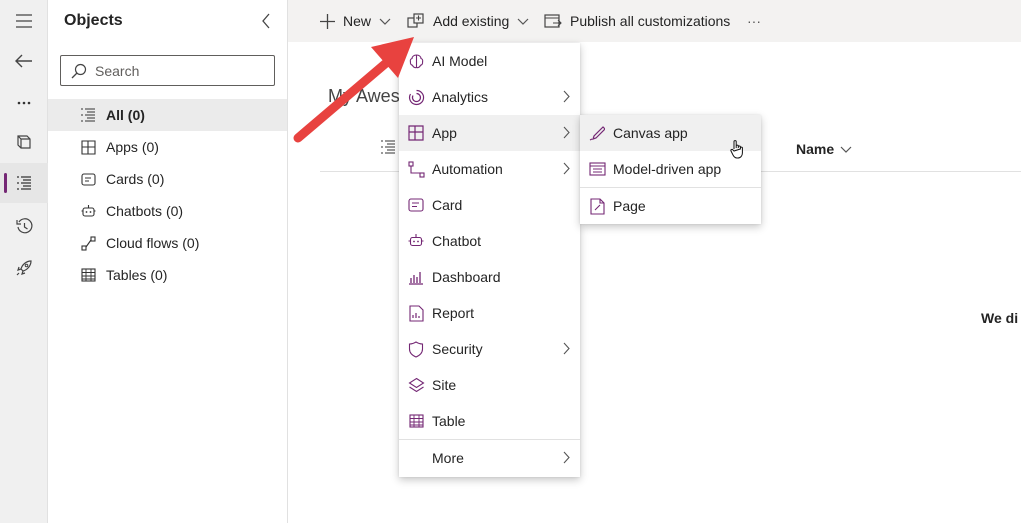 The width and height of the screenshot is (1021, 523). What do you see at coordinates (24, 21) in the screenshot?
I see `hamburger-icon` at bounding box center [24, 21].